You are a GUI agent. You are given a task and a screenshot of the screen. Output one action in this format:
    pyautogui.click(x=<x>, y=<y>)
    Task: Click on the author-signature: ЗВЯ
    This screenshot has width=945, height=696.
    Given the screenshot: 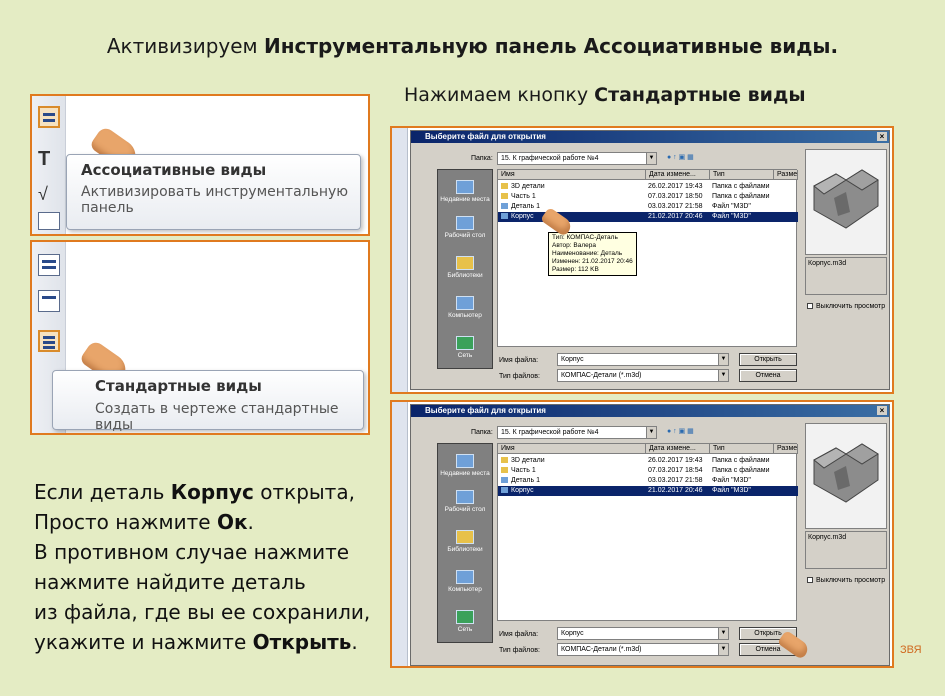 What is the action you would take?
    pyautogui.click(x=911, y=650)
    